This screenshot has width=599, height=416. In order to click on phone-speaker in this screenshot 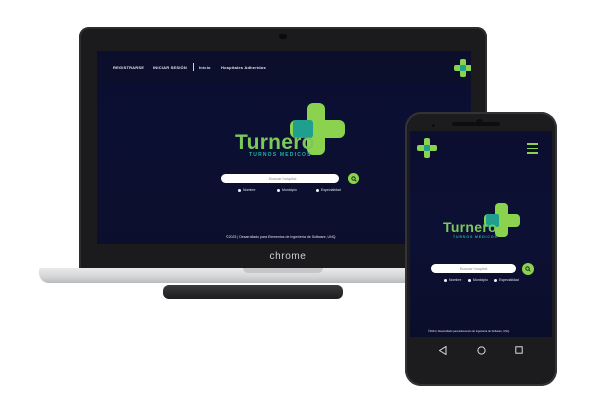, I will do `click(476, 124)`.